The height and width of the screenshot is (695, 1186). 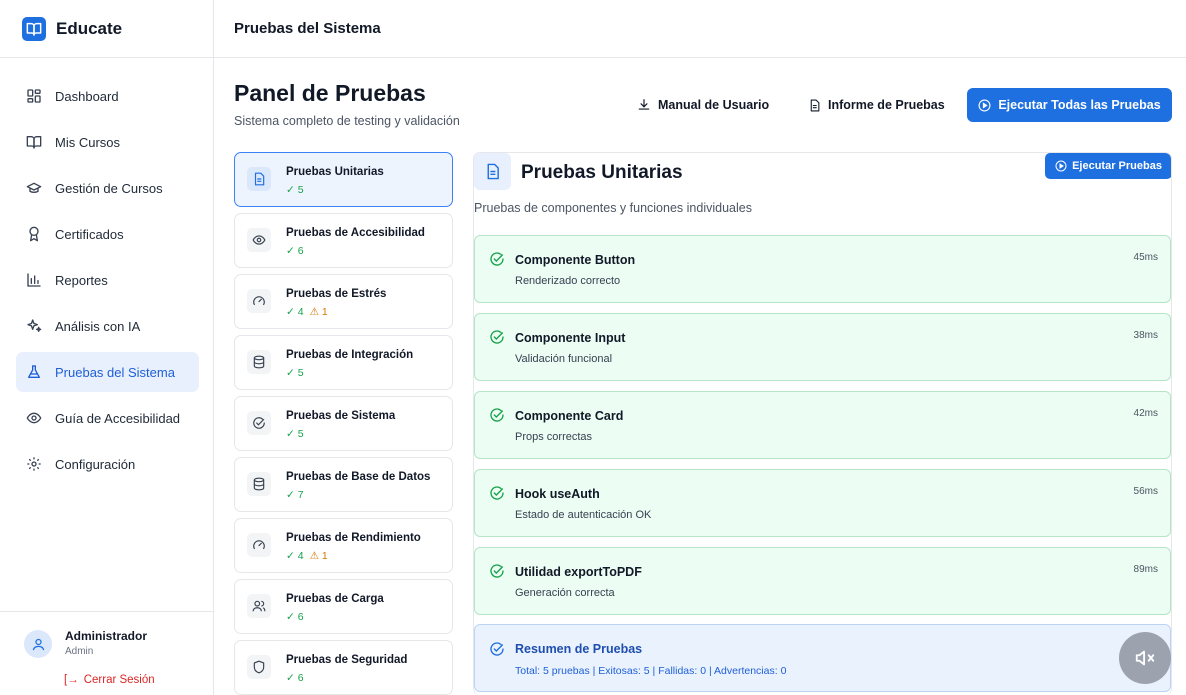 I want to click on category-database-tests: Pruebas de Base de Datos ✓ 7, so click(x=343, y=484).